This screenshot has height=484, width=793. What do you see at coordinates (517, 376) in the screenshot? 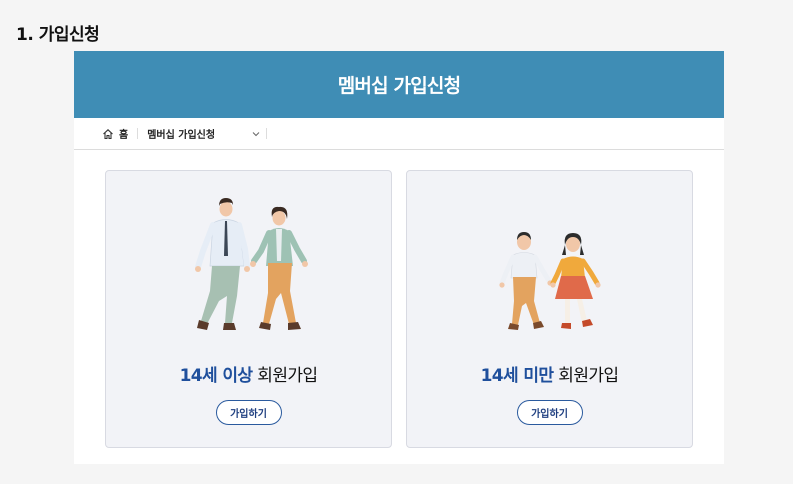
I see `card-title-highlight: 14세 미만` at bounding box center [517, 376].